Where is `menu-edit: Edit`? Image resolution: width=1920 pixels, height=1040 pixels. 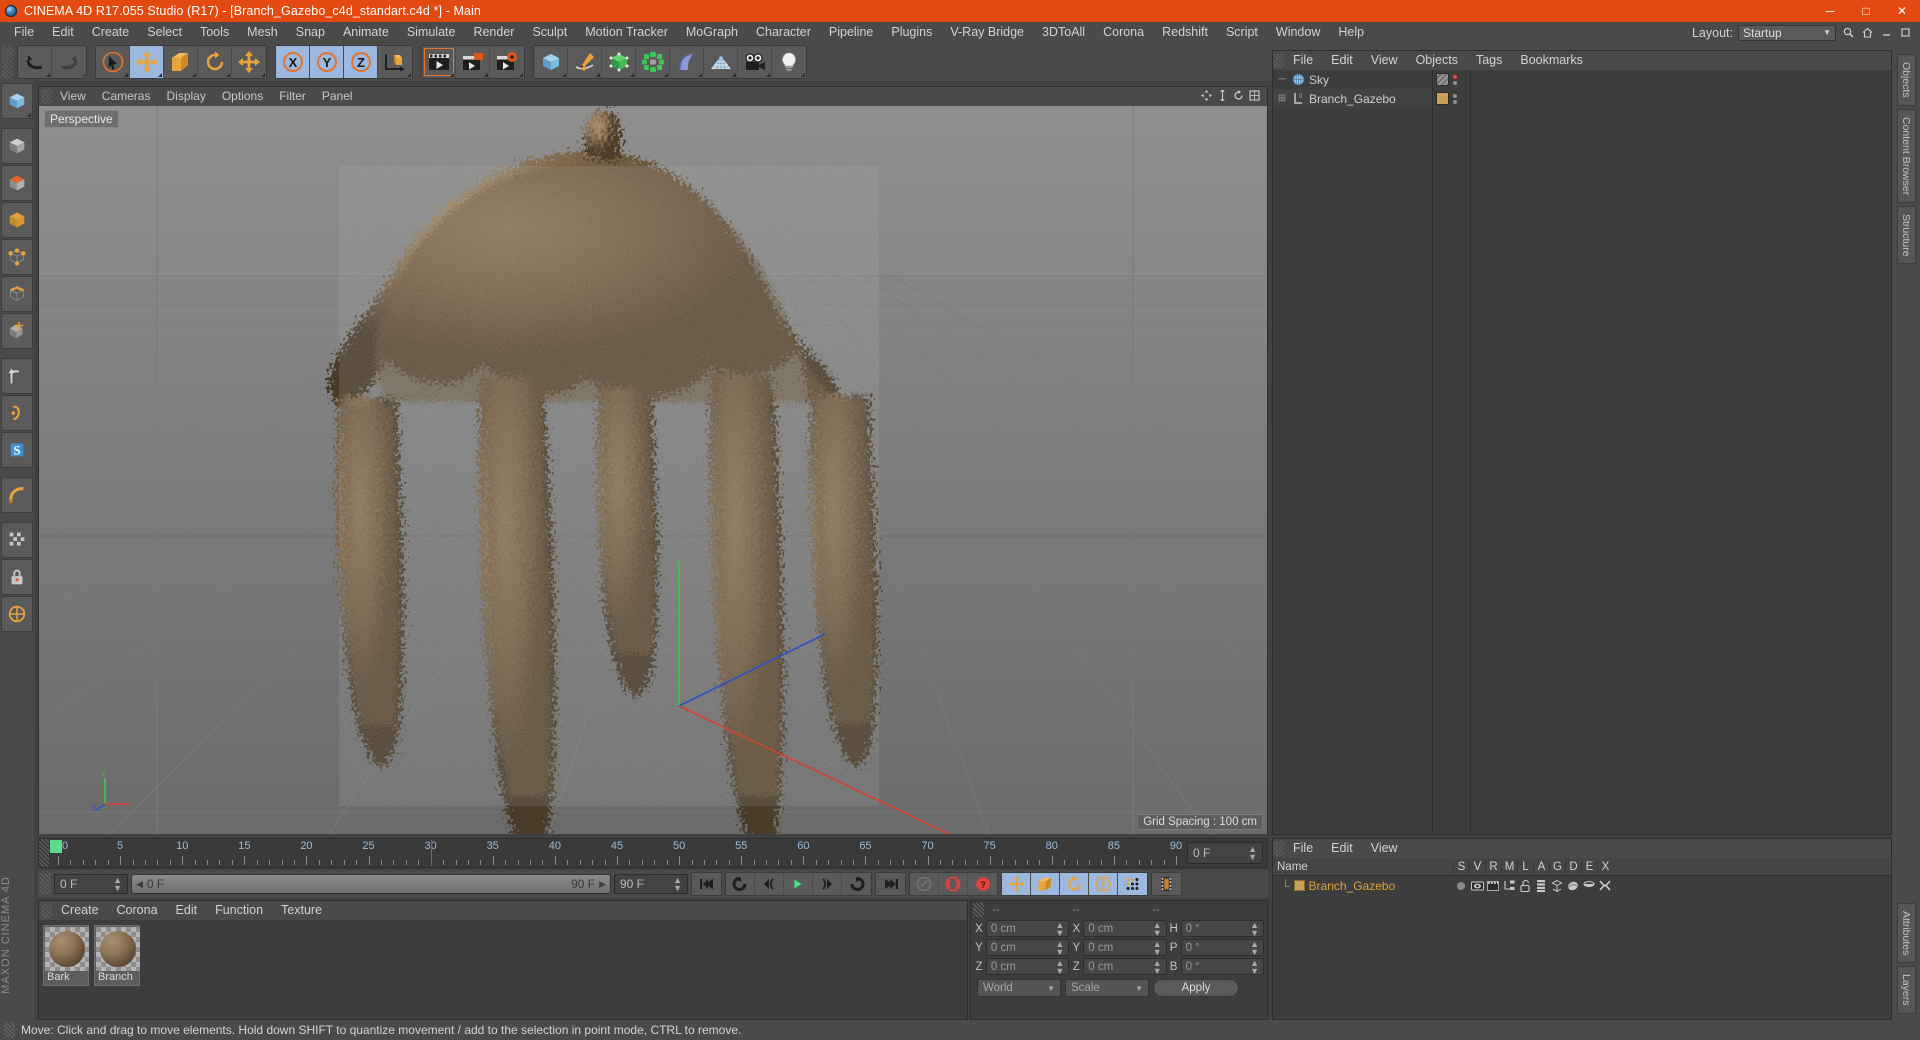
menu-edit: Edit is located at coordinates (63, 32).